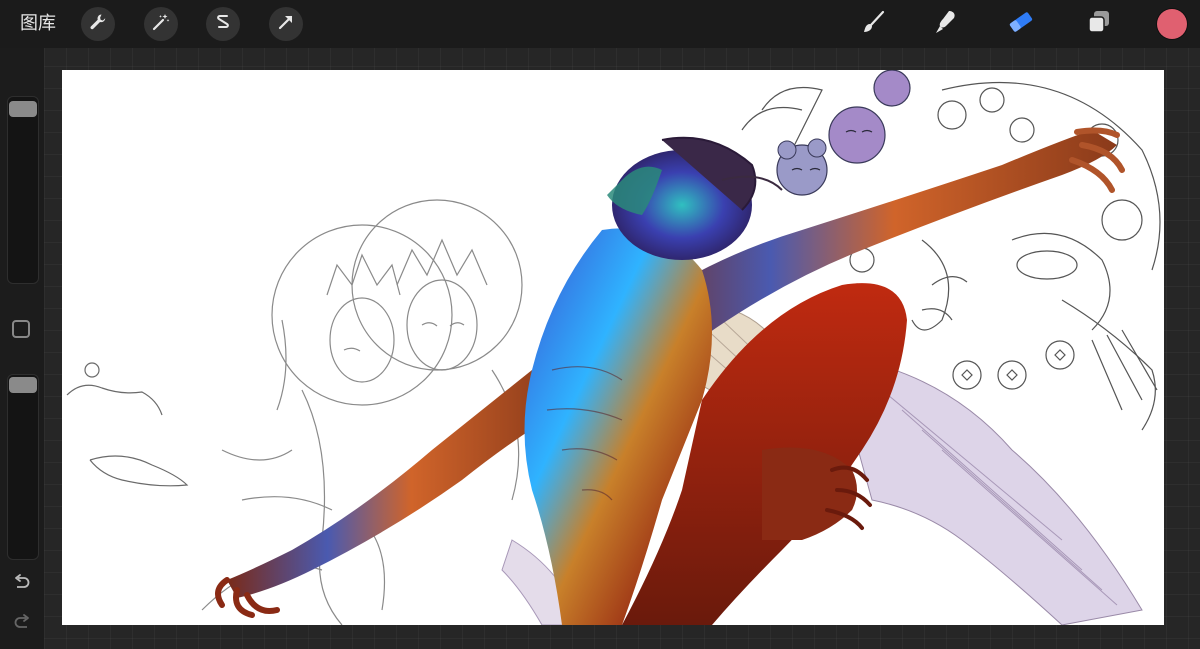 The image size is (1200, 649). I want to click on layers-button, so click(1099, 24).